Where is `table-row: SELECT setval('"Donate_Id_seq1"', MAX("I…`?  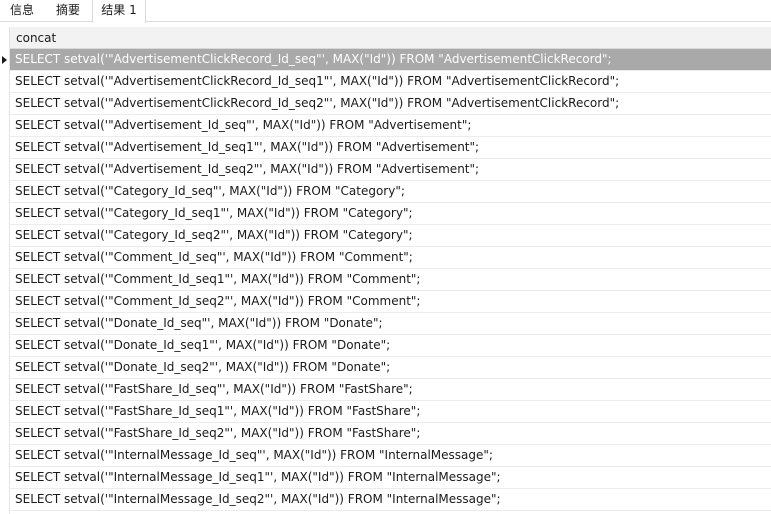
table-row: SELECT setval('"Donate_Id_seq1"', MAX("I… is located at coordinates (385, 346).